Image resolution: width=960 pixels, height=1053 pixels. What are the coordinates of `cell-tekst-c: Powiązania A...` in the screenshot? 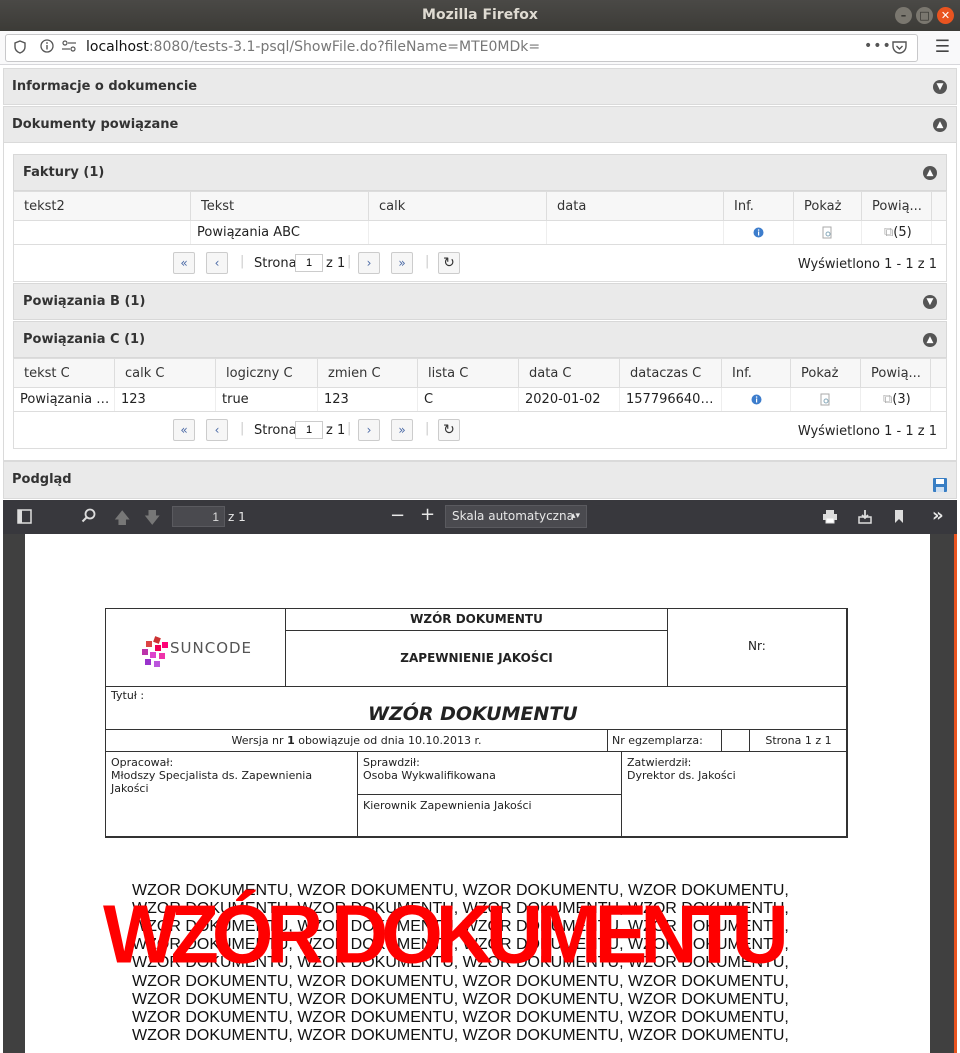 It's located at (64, 399).